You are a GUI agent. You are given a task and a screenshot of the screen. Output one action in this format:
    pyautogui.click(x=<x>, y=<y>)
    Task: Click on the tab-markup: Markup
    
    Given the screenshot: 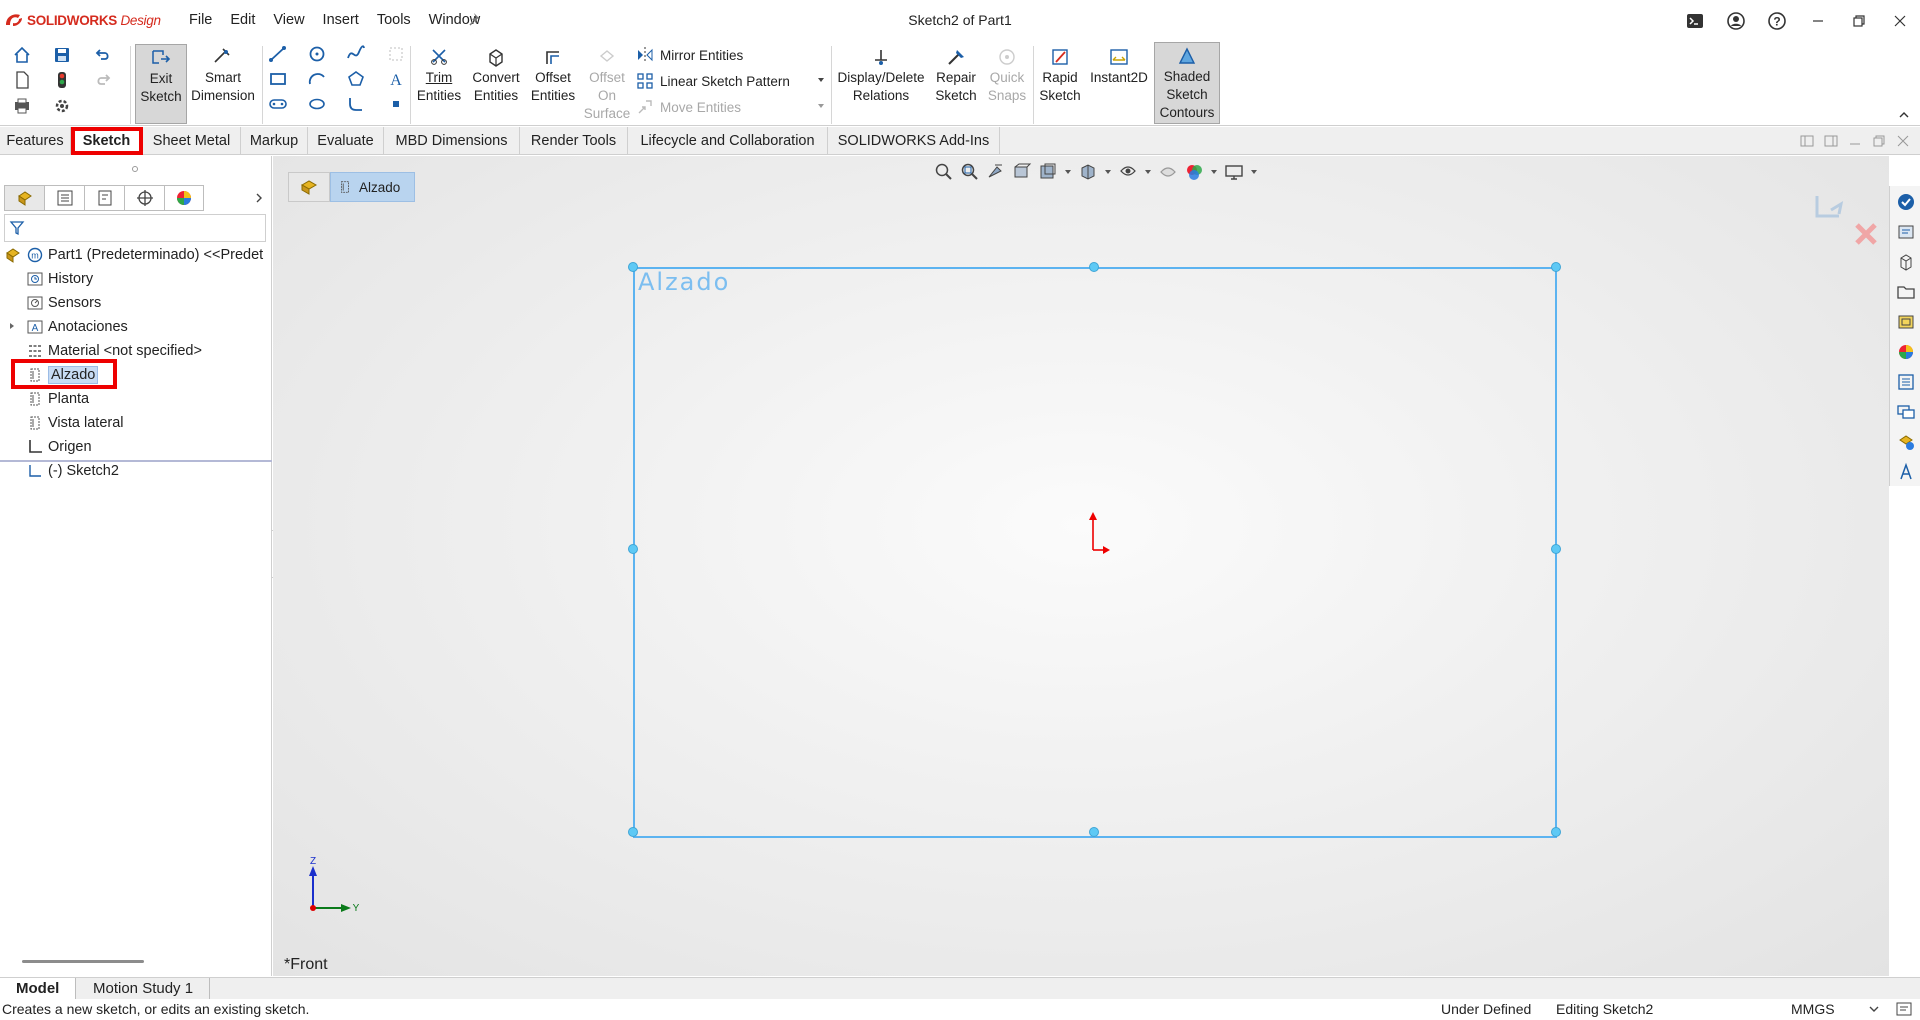 What is the action you would take?
    pyautogui.click(x=274, y=141)
    